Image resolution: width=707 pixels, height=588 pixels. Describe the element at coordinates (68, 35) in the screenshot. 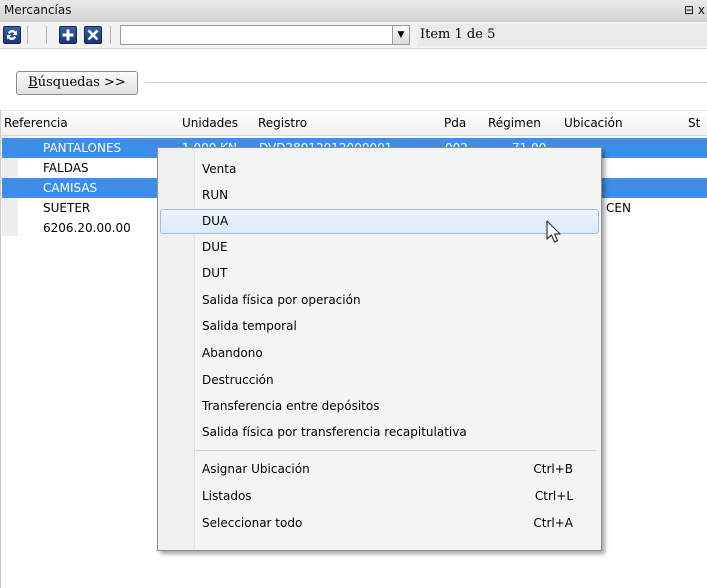

I see `plus-icon` at that location.